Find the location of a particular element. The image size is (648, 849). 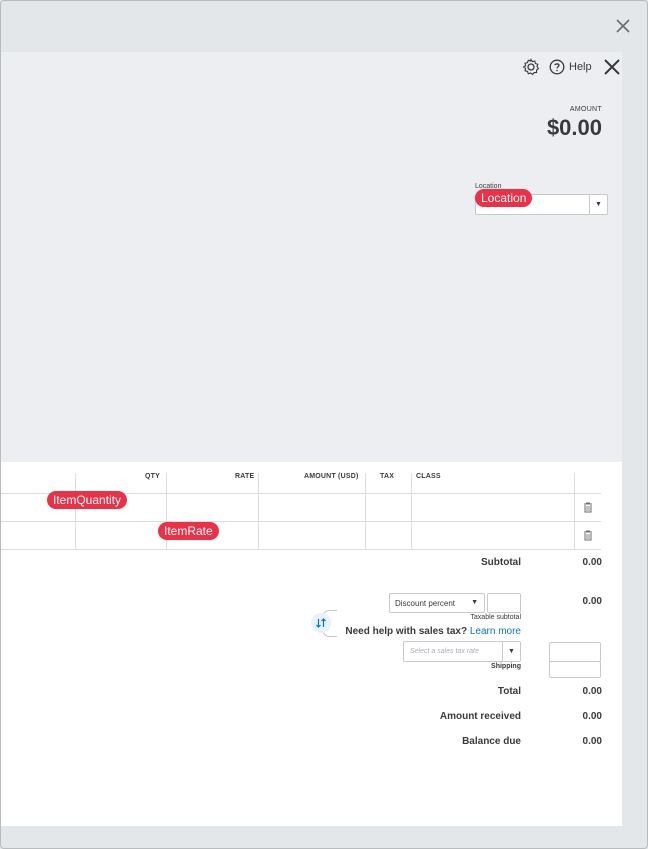

amount-label: AMOUNT is located at coordinates (585, 109).